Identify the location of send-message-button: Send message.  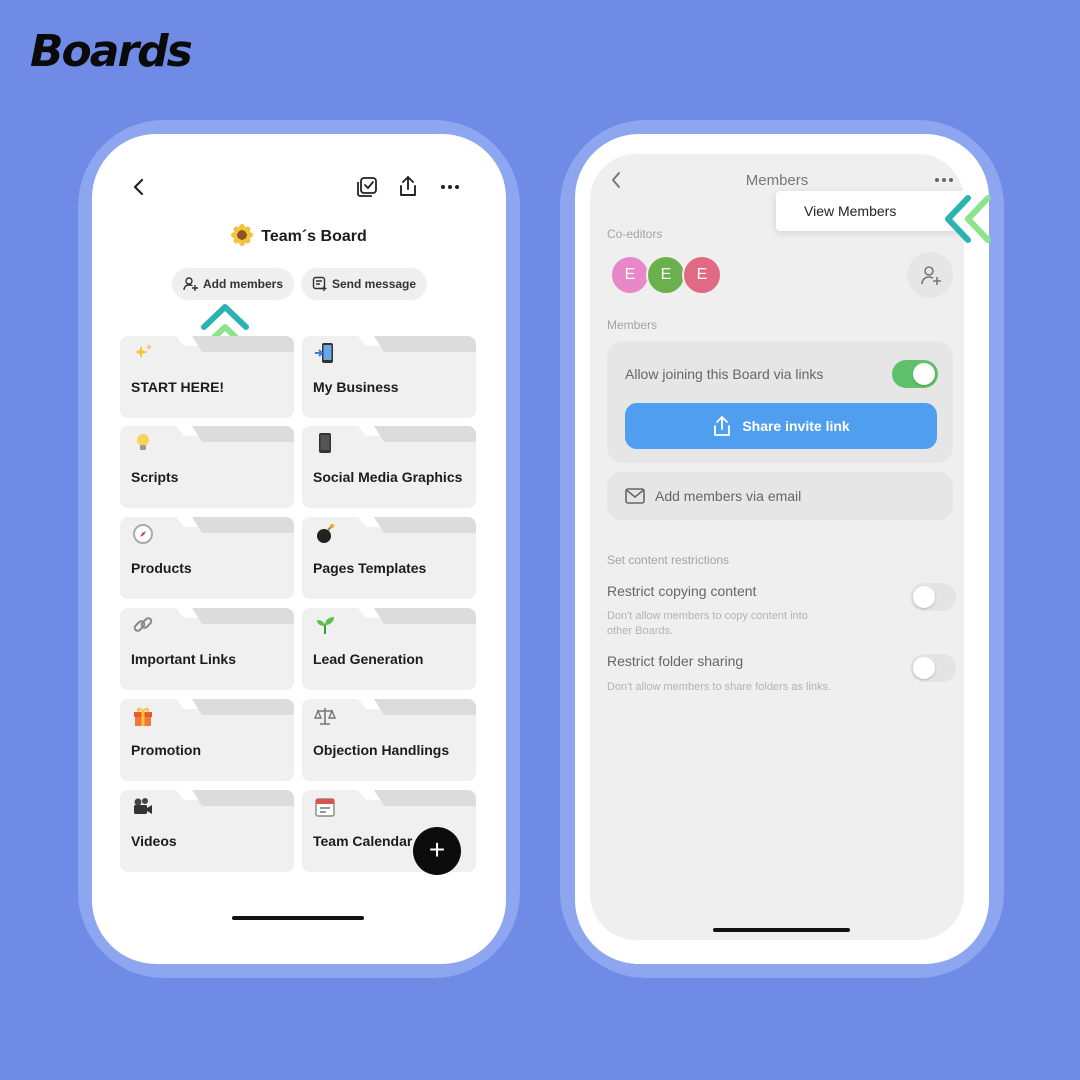
(364, 284).